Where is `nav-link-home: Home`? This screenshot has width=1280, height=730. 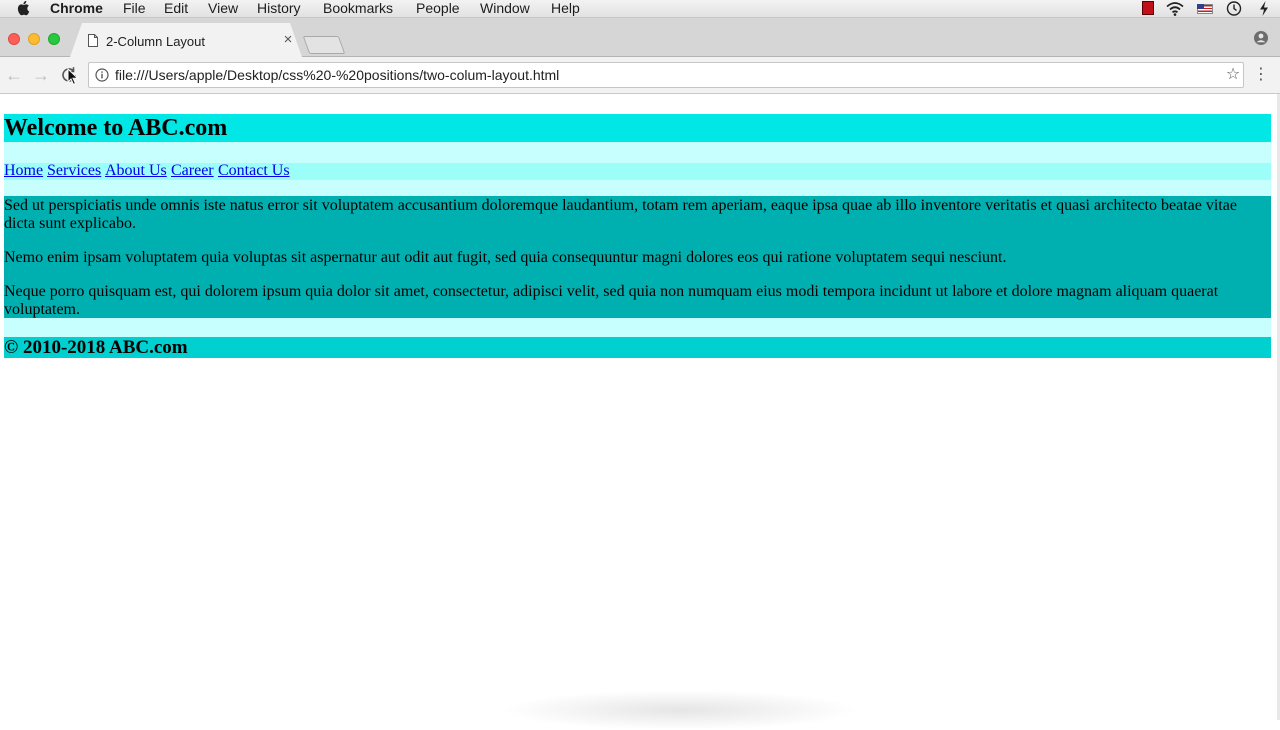 nav-link-home: Home is located at coordinates (23, 171).